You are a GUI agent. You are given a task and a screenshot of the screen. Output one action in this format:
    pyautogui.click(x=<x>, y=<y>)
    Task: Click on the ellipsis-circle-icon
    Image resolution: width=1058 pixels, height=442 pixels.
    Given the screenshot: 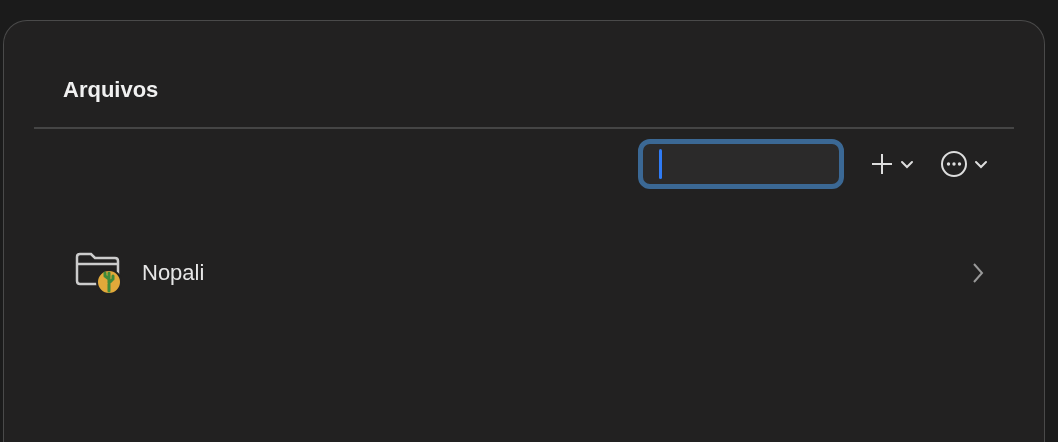 What is the action you would take?
    pyautogui.click(x=954, y=164)
    